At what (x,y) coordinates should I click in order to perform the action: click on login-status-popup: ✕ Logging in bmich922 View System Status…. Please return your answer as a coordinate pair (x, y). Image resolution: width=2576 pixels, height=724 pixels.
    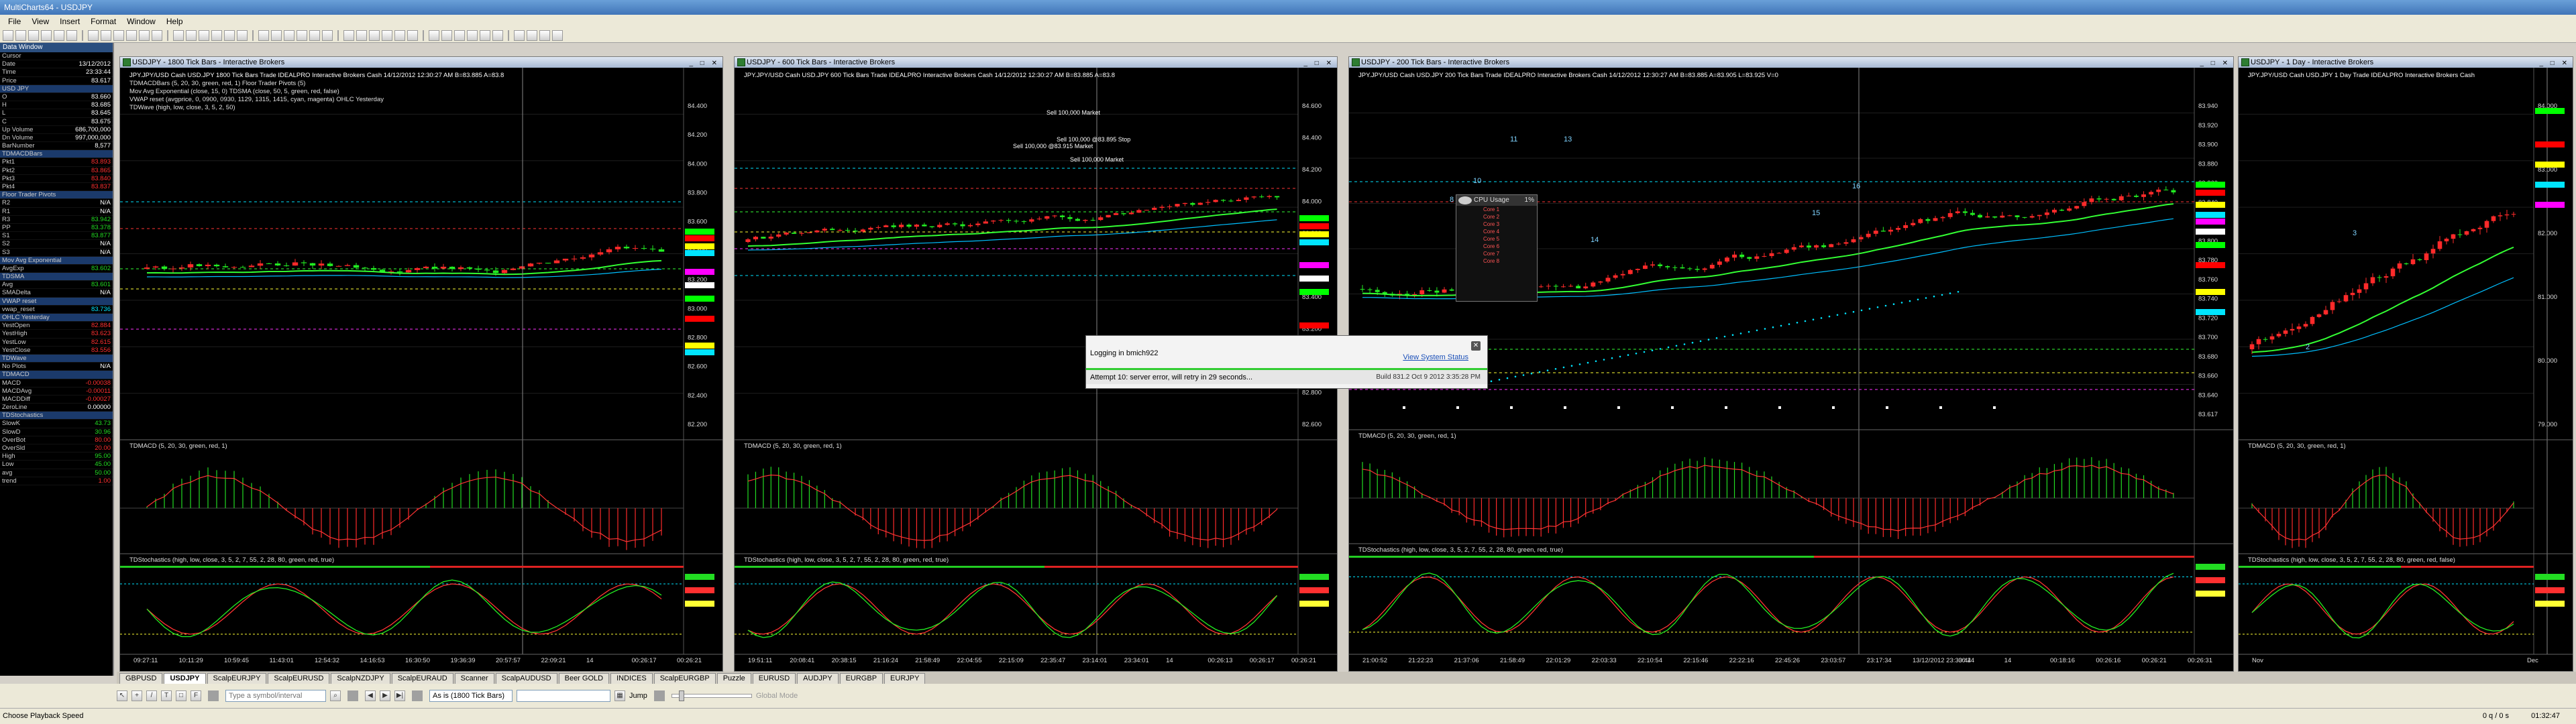
    Looking at the image, I should click on (1286, 362).